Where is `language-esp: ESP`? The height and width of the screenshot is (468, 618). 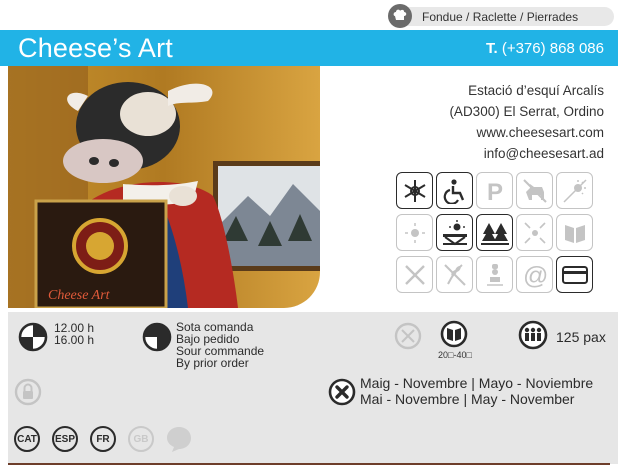 language-esp: ESP is located at coordinates (65, 439).